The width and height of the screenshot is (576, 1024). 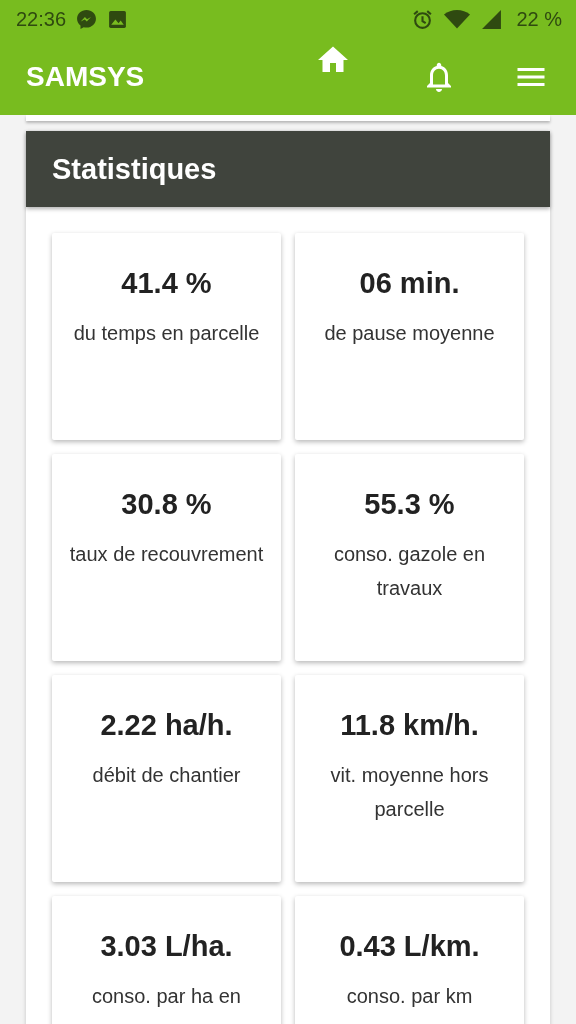 What do you see at coordinates (409, 333) in the screenshot?
I see `stat-label: de pause moyenne` at bounding box center [409, 333].